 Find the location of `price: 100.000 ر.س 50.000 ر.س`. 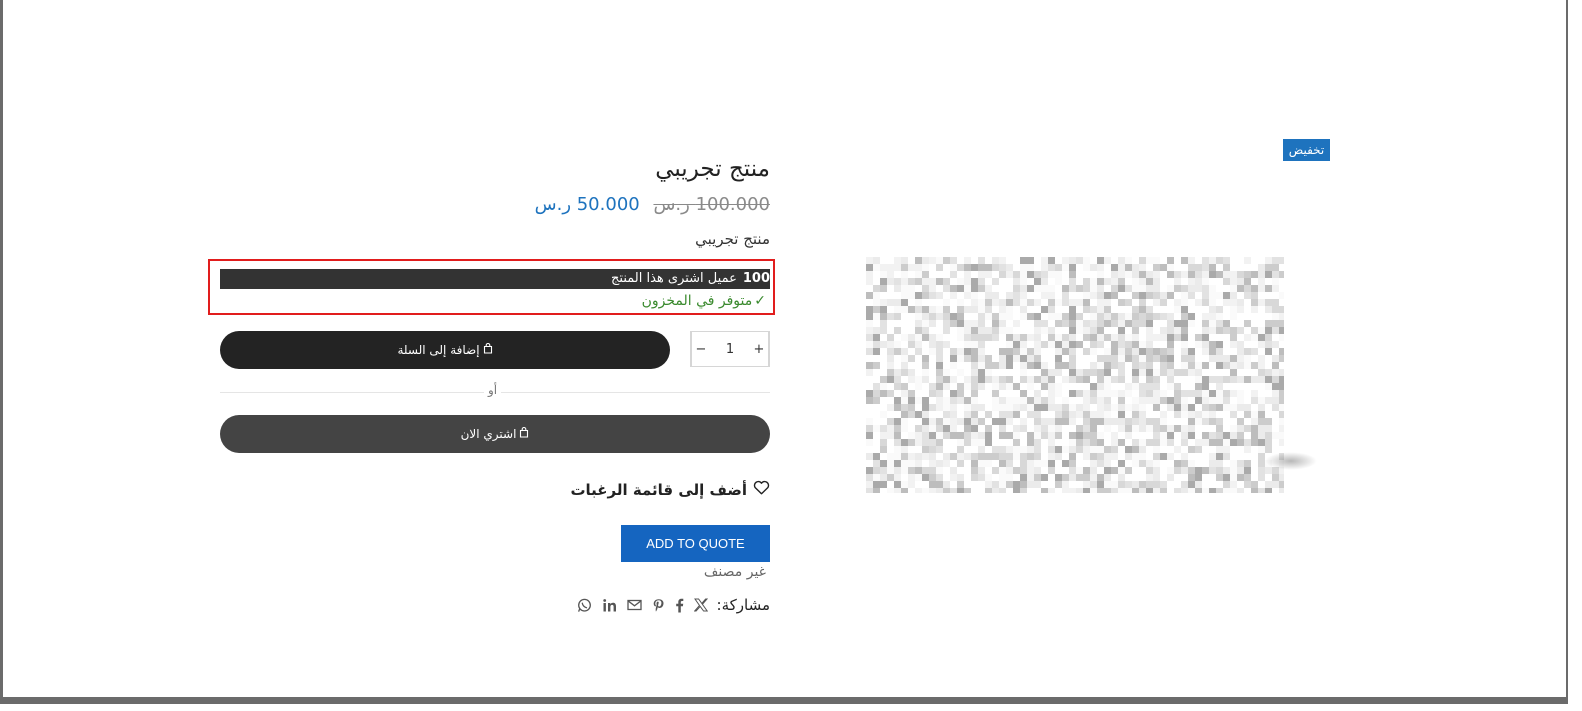

price: 100.000 ر.س 50.000 ر.س is located at coordinates (652, 204).